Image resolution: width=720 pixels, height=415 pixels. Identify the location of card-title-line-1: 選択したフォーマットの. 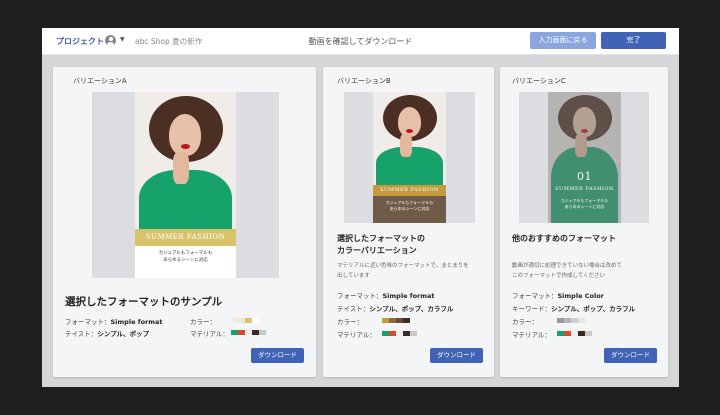
(381, 238).